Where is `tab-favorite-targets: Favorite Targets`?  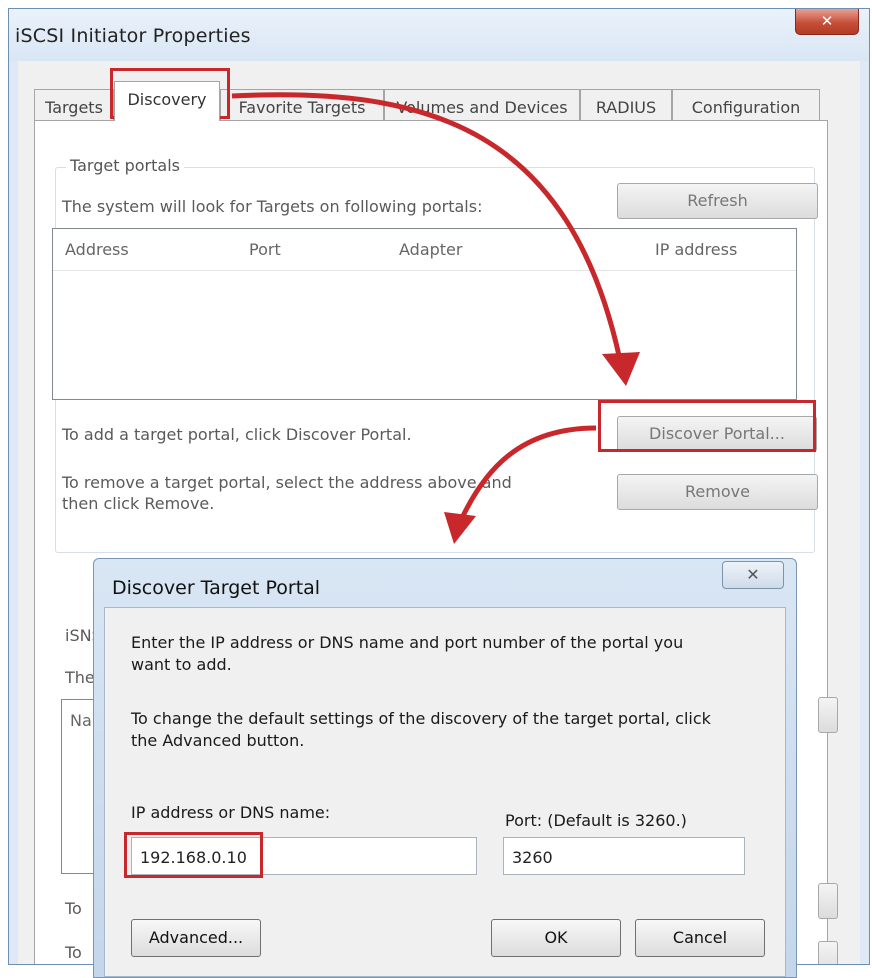
tab-favorite-targets: Favorite Targets is located at coordinates (302, 105).